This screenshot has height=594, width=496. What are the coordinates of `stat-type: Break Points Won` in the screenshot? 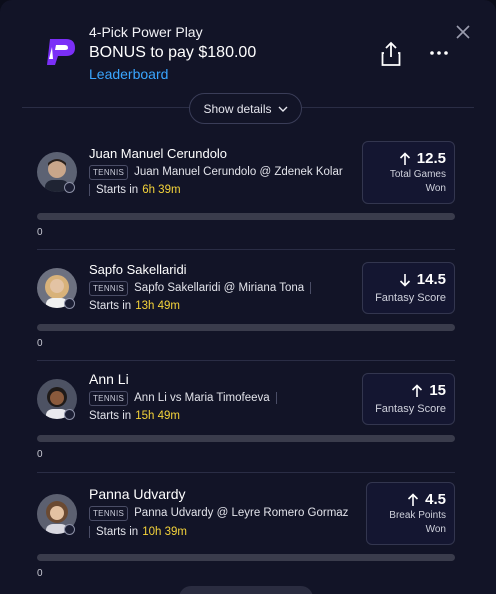 It's located at (417, 522).